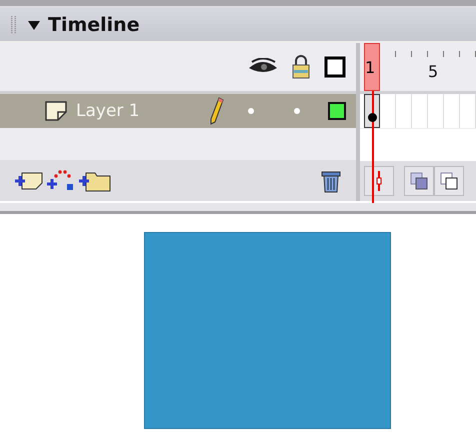 The image size is (476, 442). I want to click on grip-icon, so click(14, 24).